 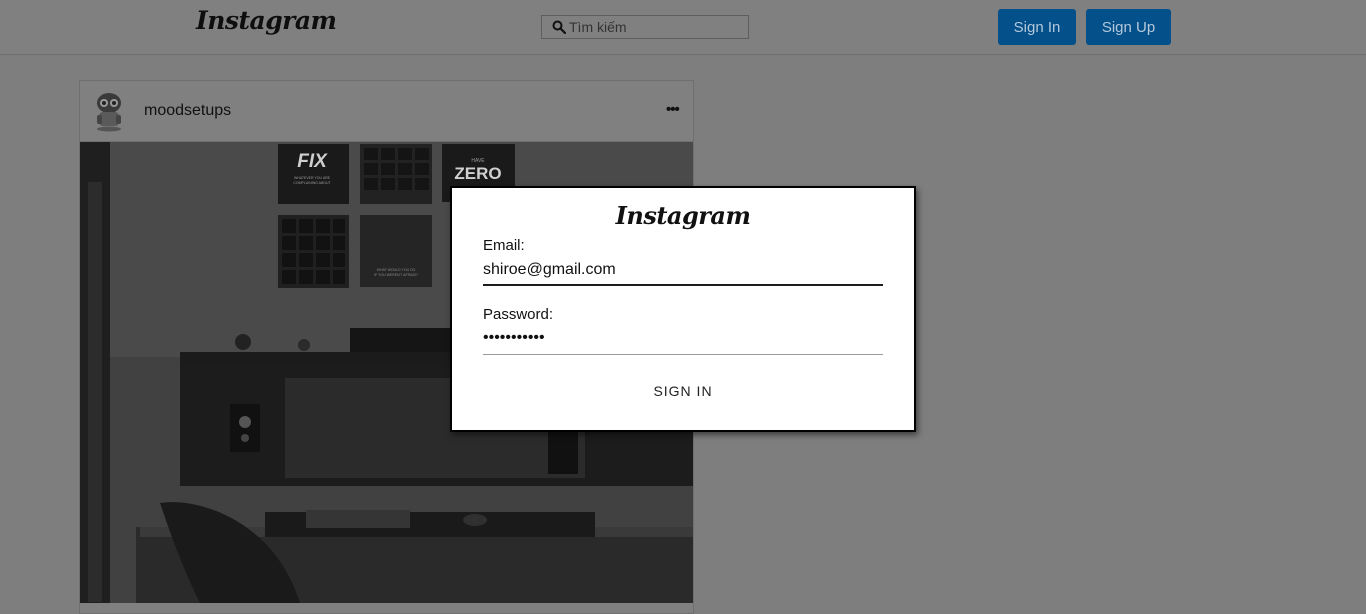 I want to click on instagram-logo: Instagram, so click(x=266, y=20).